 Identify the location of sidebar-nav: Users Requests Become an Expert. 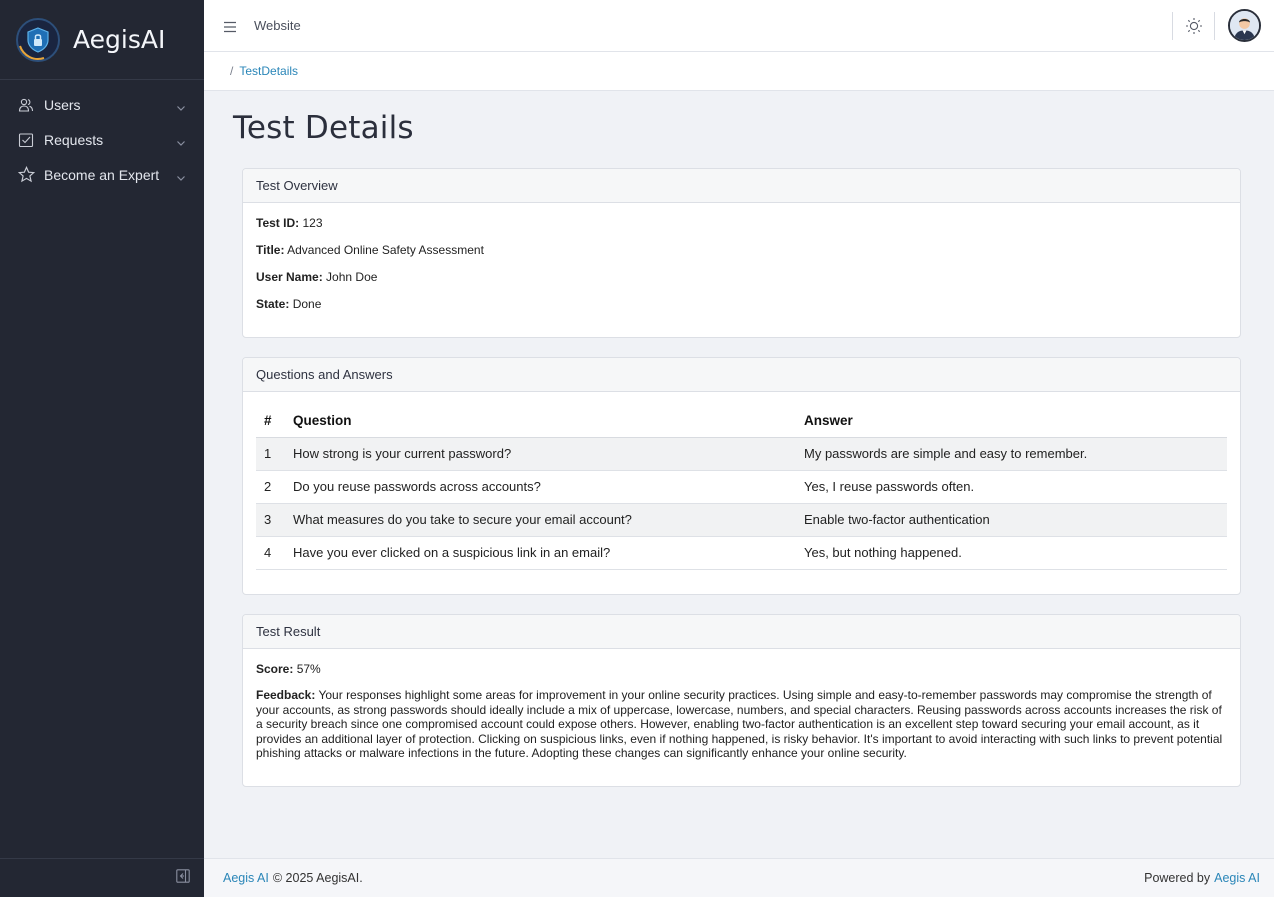
(102, 139).